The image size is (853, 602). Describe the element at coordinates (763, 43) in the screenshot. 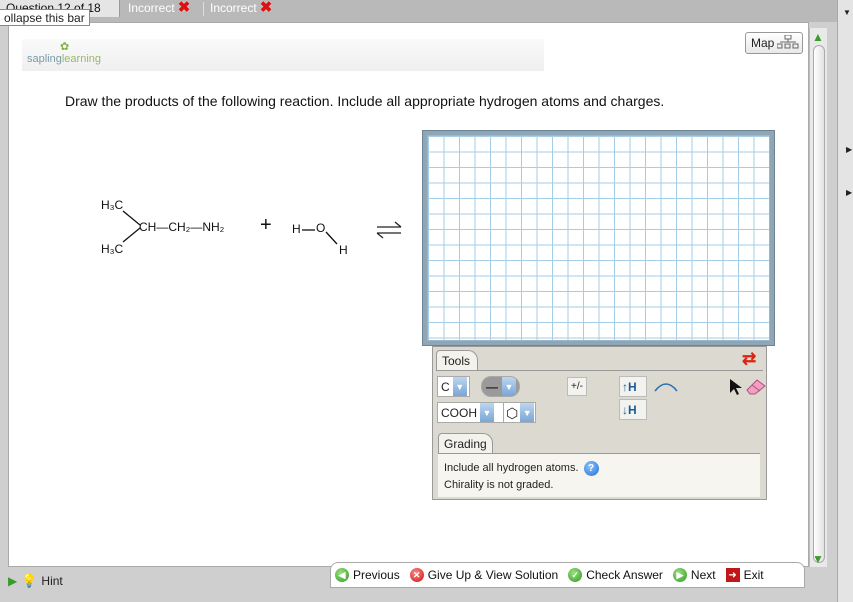

I see `map-label: Map` at that location.